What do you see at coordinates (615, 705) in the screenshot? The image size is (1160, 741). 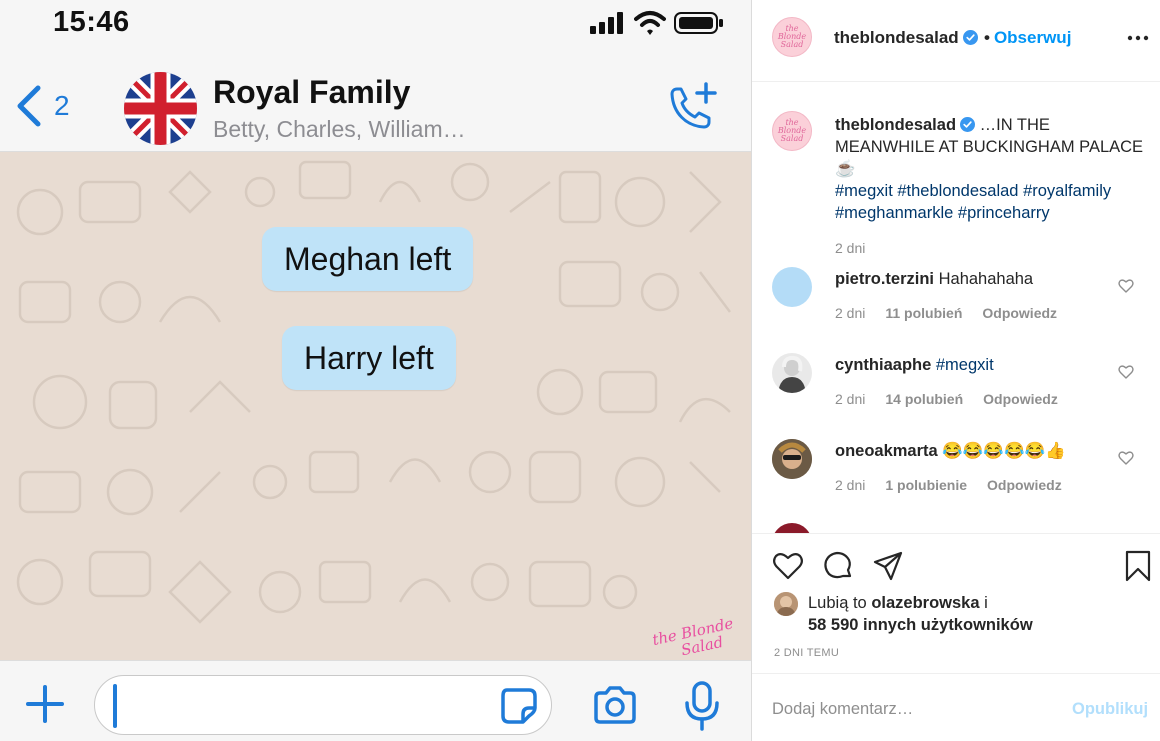 I see `camera-icon` at bounding box center [615, 705].